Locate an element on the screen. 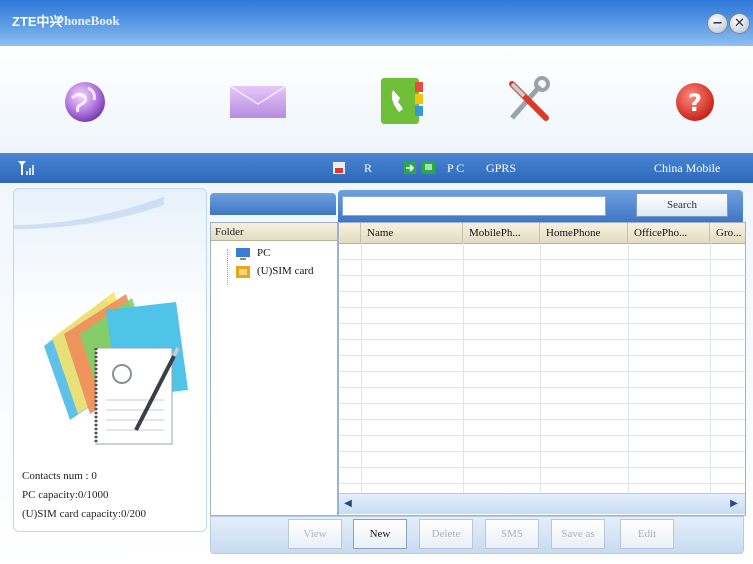 This screenshot has height=564, width=753. close-icon: ✕ is located at coordinates (739, 23).